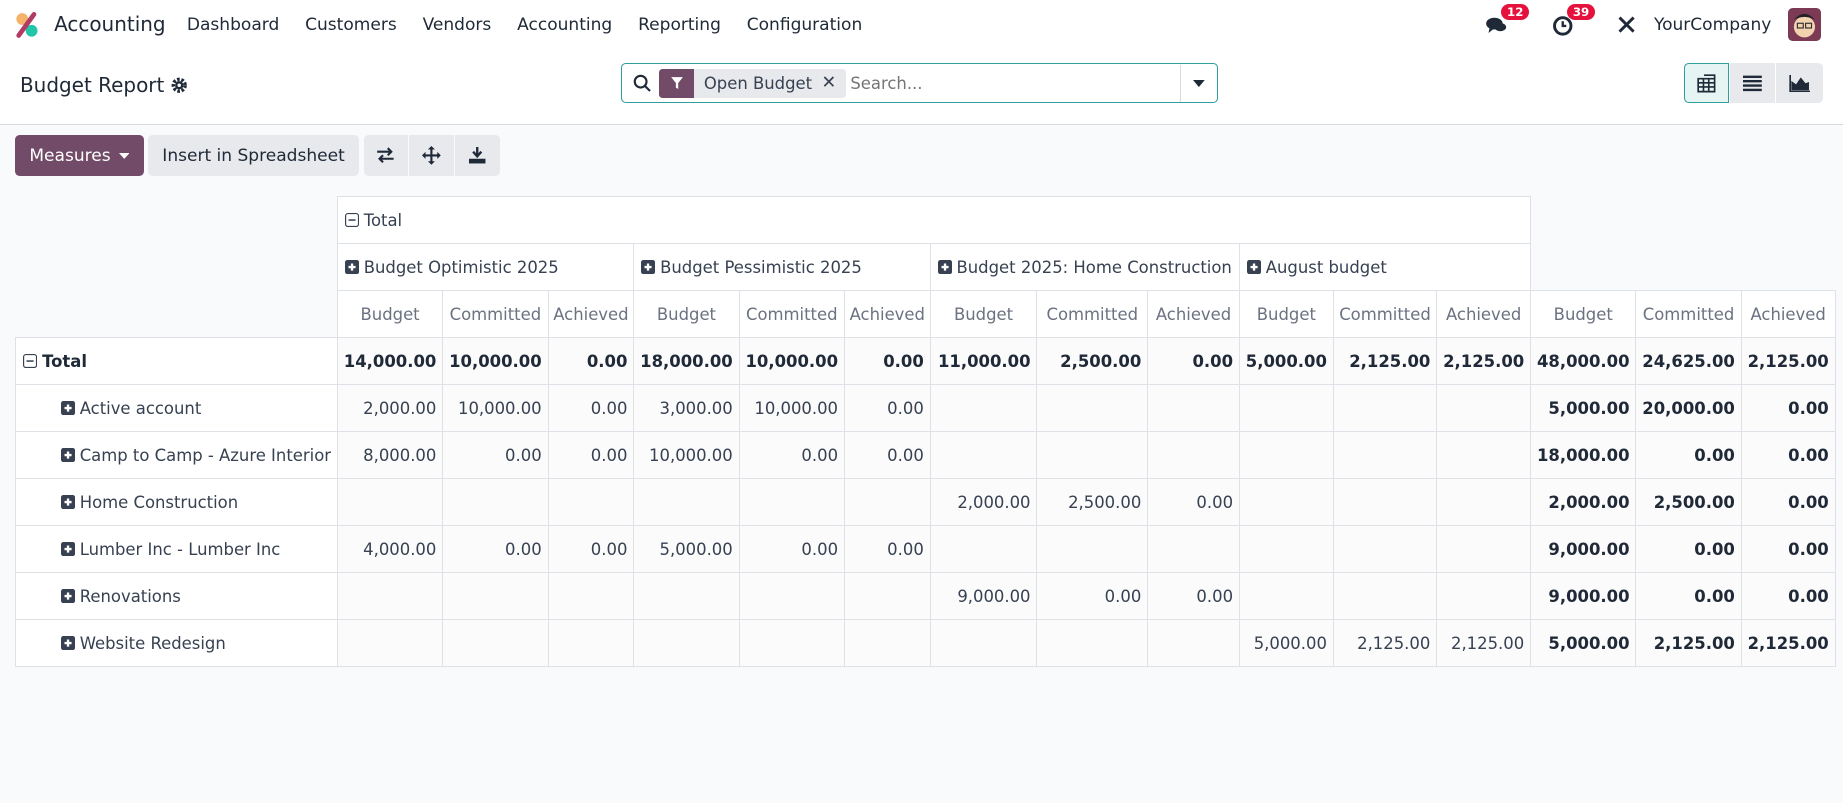  Describe the element at coordinates (833, 83) in the screenshot. I see `remove-facet-icon: ✕` at that location.